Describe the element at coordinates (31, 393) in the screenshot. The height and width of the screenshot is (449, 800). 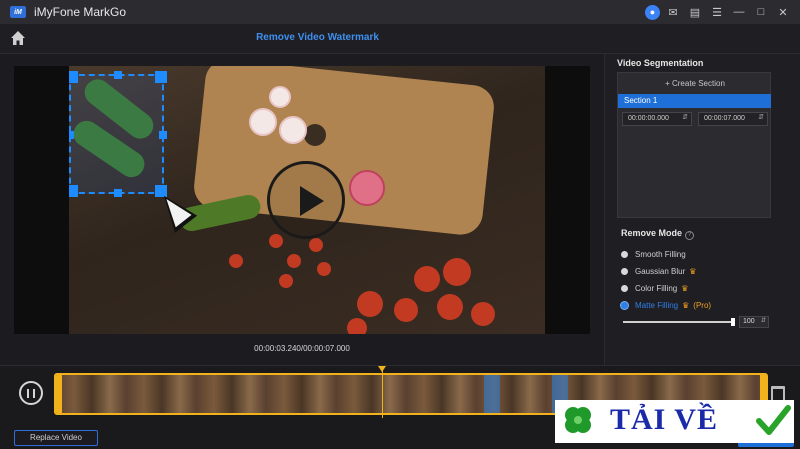
I see `pause-button` at that location.